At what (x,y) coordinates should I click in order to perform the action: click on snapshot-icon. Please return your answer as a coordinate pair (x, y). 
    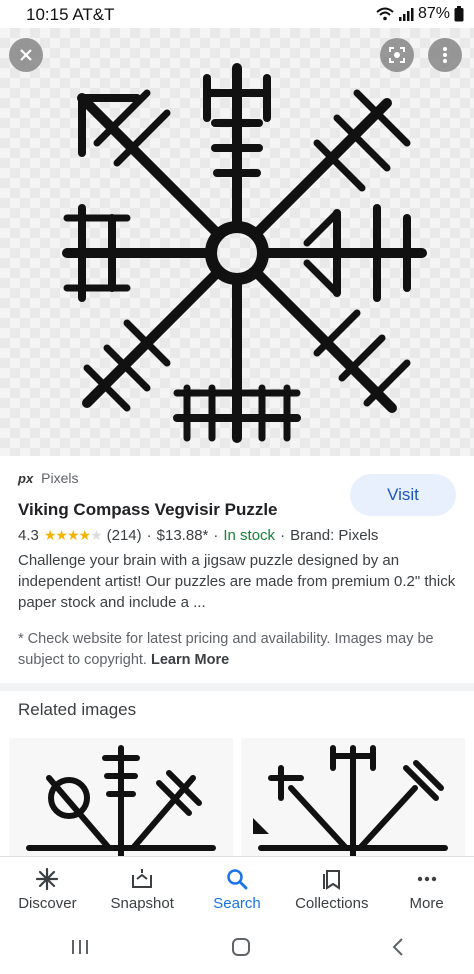
    Looking at the image, I should click on (142, 878).